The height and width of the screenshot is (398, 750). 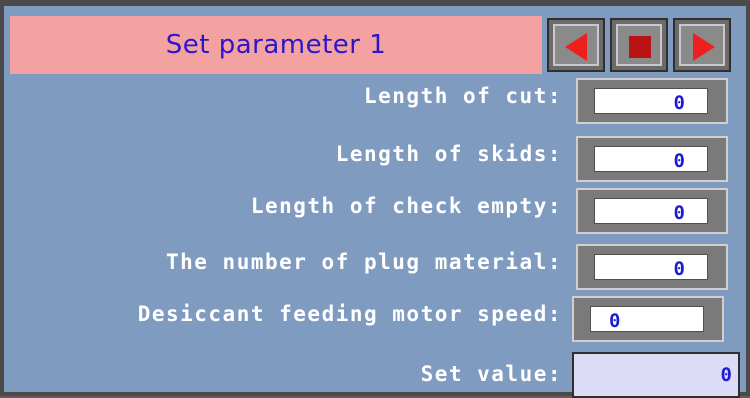 What do you see at coordinates (615, 321) in the screenshot?
I see `desiccant-motor-speed-value: 0` at bounding box center [615, 321].